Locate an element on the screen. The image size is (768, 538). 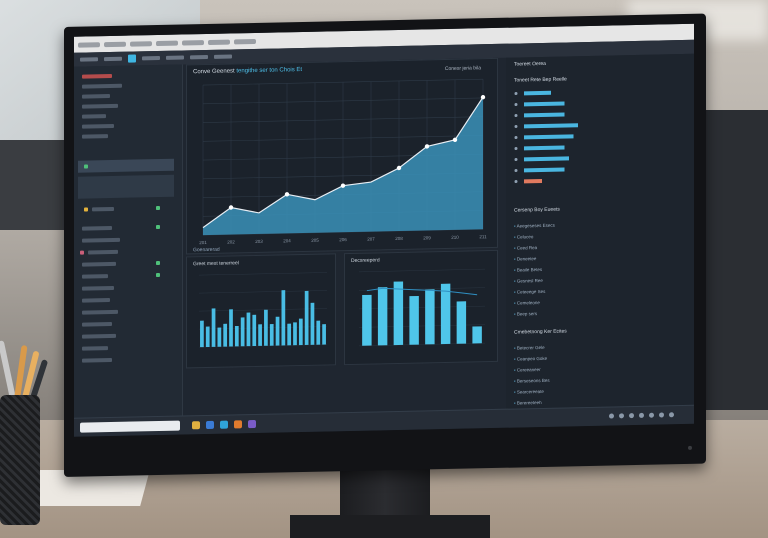
bar-chart-panel-right: Decsreeperd is located at coordinates (421, 307).